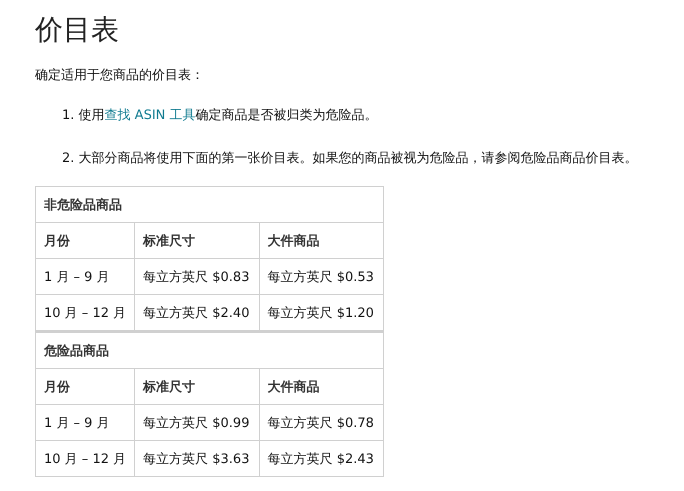  What do you see at coordinates (210, 350) in the screenshot?
I see `section-title: 危险品商品` at bounding box center [210, 350].